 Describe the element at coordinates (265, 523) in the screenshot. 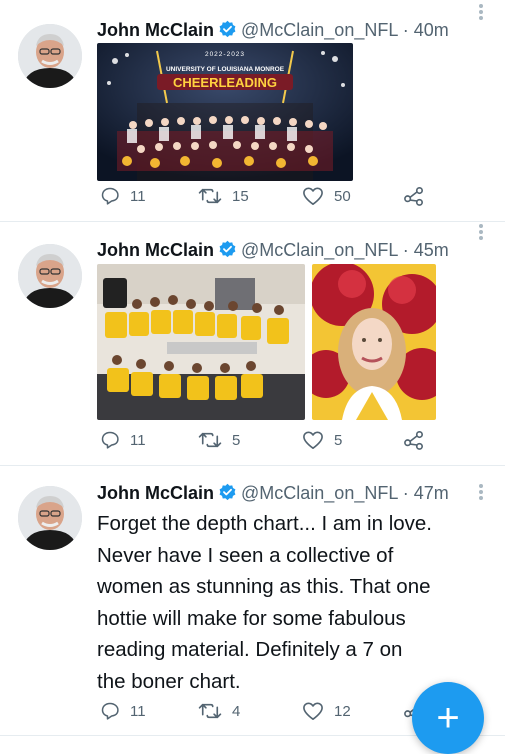

I see `tweet-text-line: Forget the depth chart... I am in love.` at that location.